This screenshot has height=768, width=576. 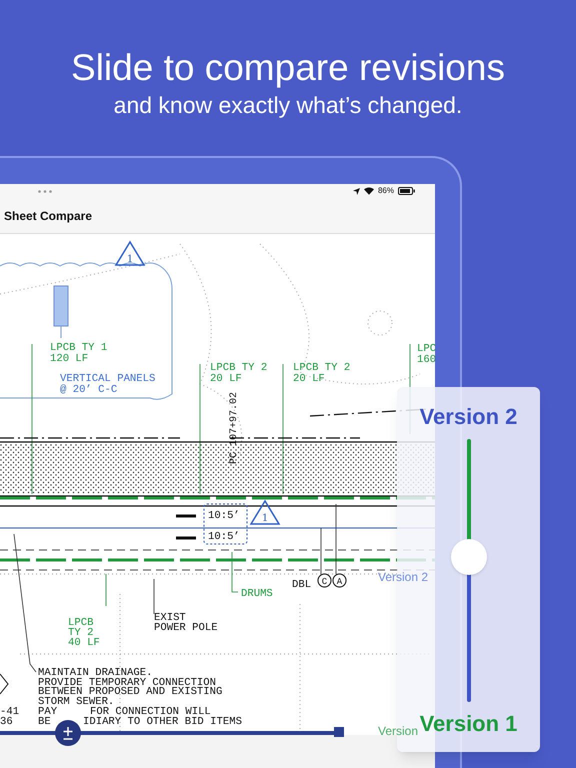 I want to click on drawing-label: POWER POLE, so click(x=186, y=628).